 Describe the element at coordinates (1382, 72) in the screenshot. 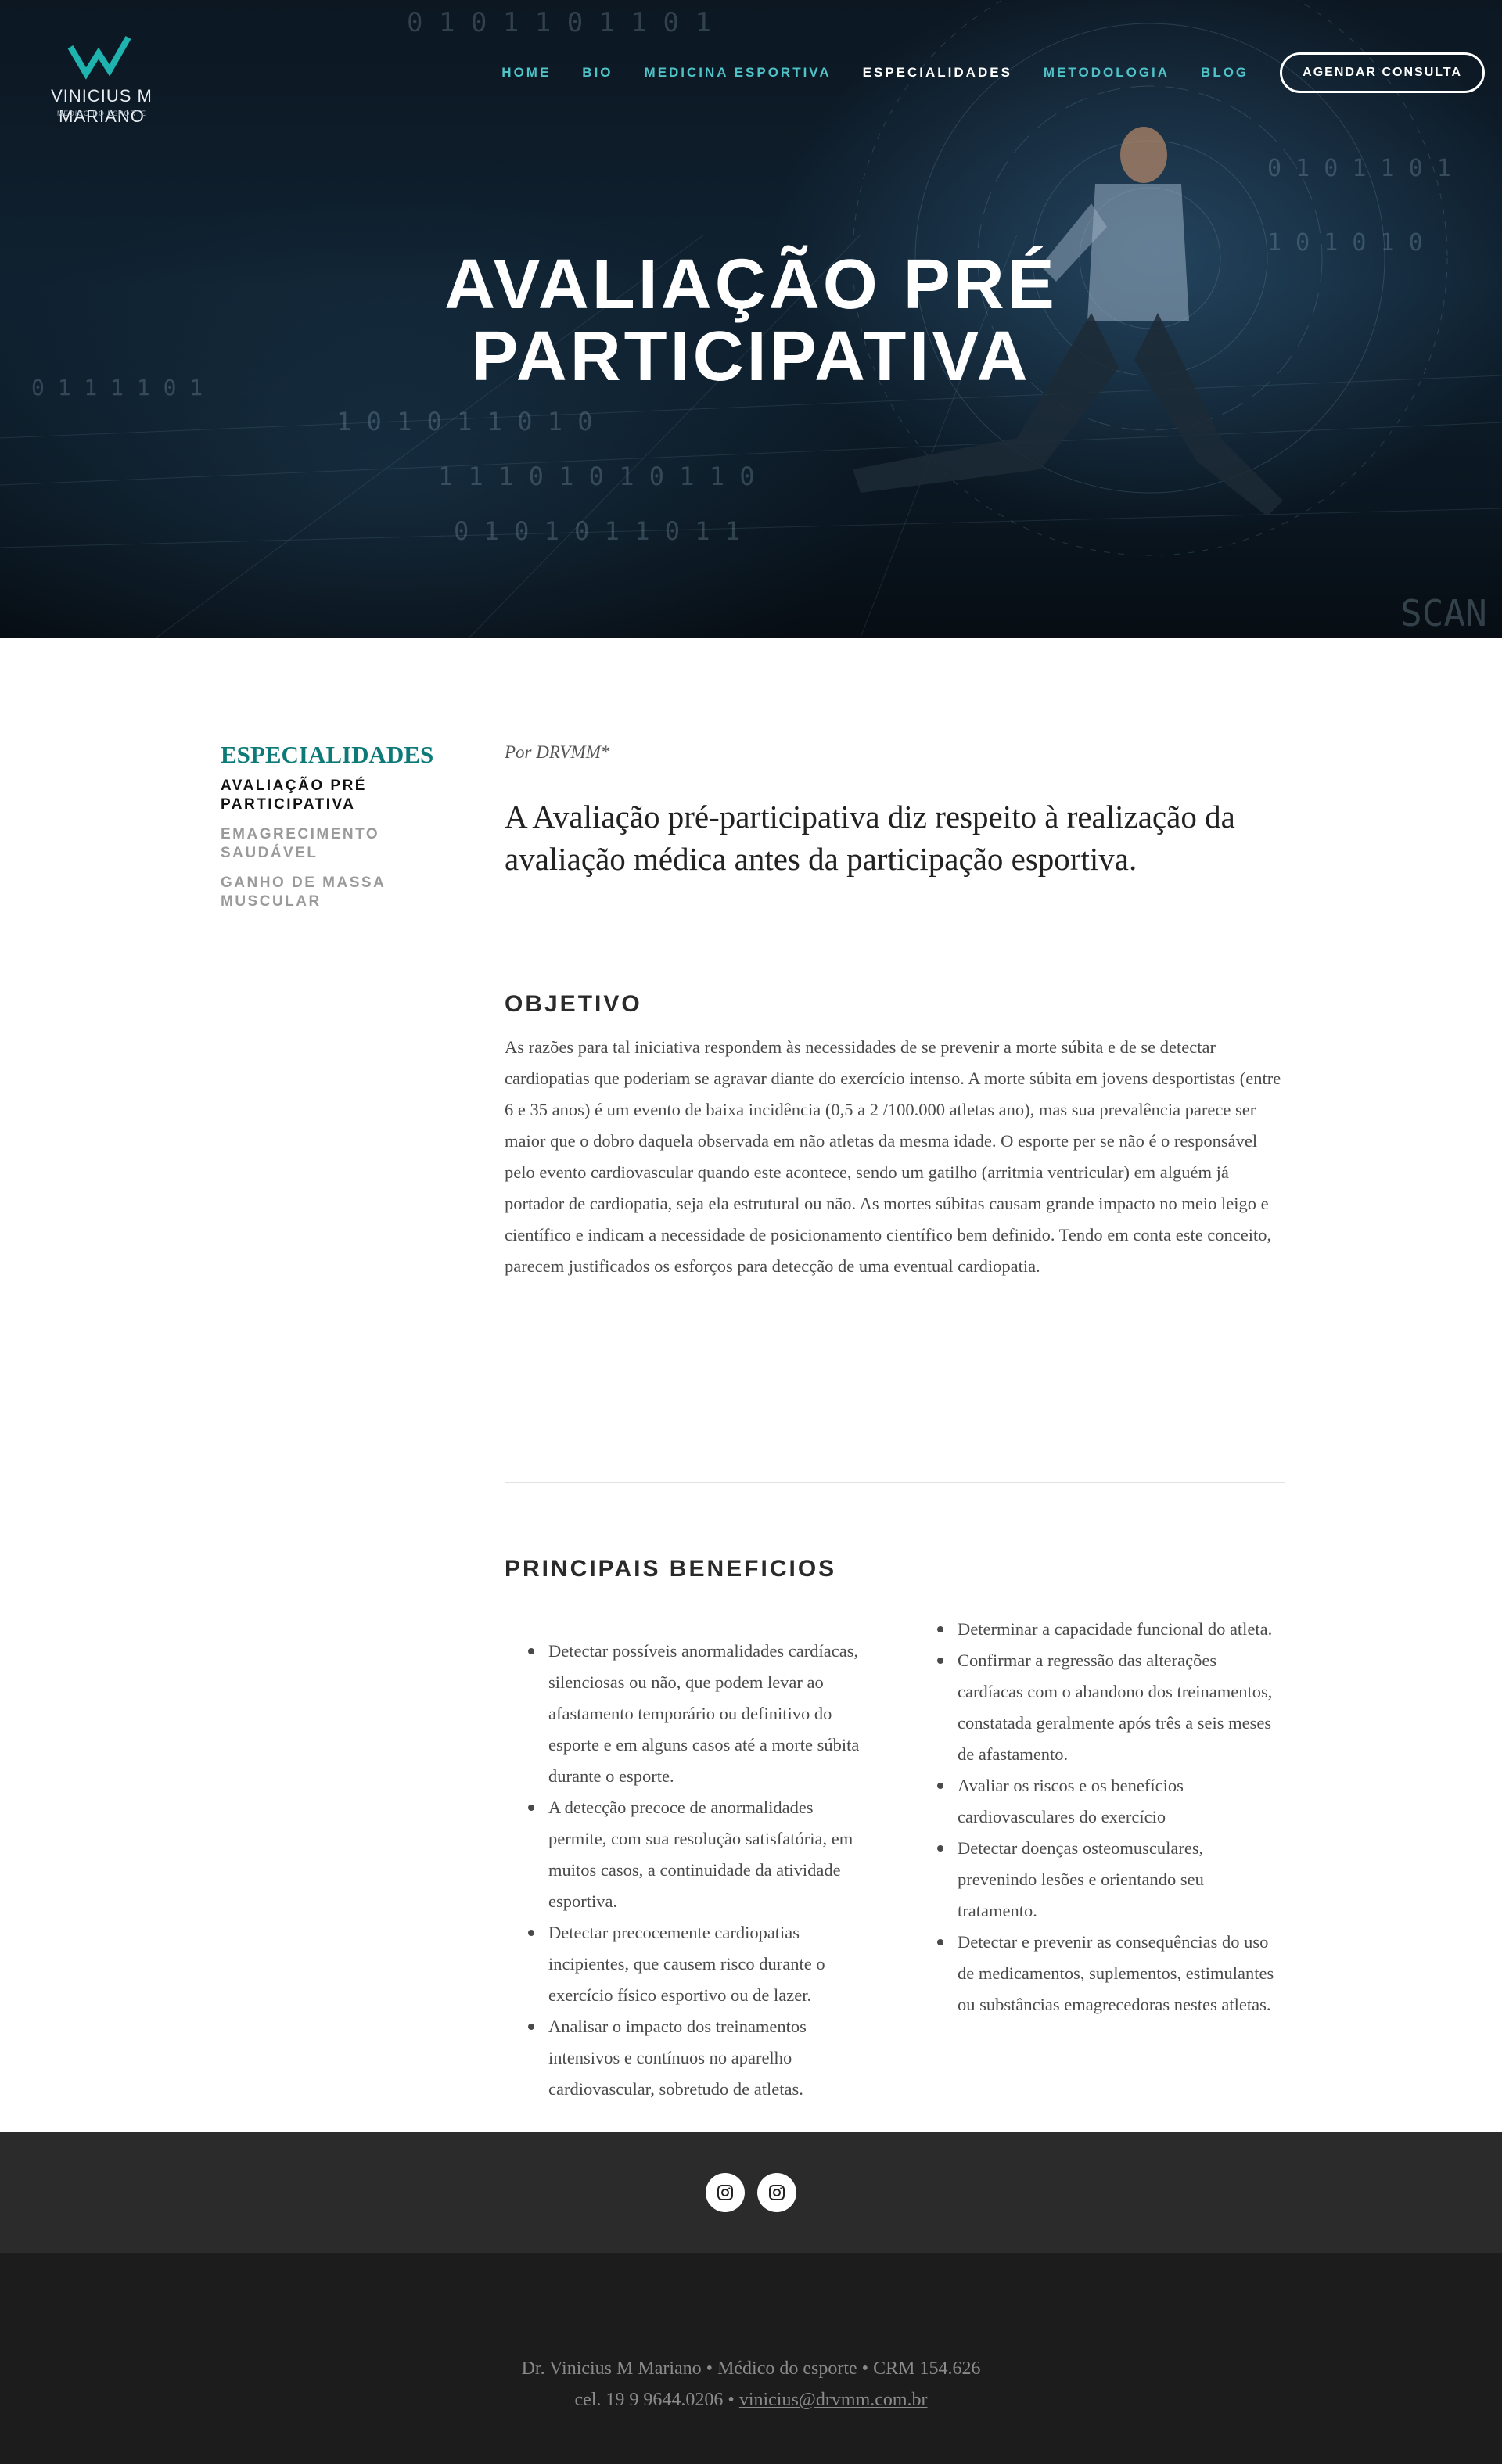

I see `schedule-appointment-button: AGENDAR CONSULTA` at that location.